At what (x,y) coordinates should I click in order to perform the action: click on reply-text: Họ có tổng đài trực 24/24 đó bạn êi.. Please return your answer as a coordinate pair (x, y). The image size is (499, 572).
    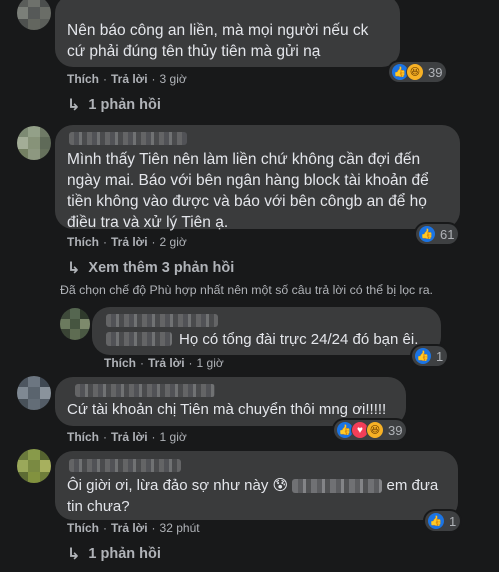
    Looking at the image, I should click on (299, 339).